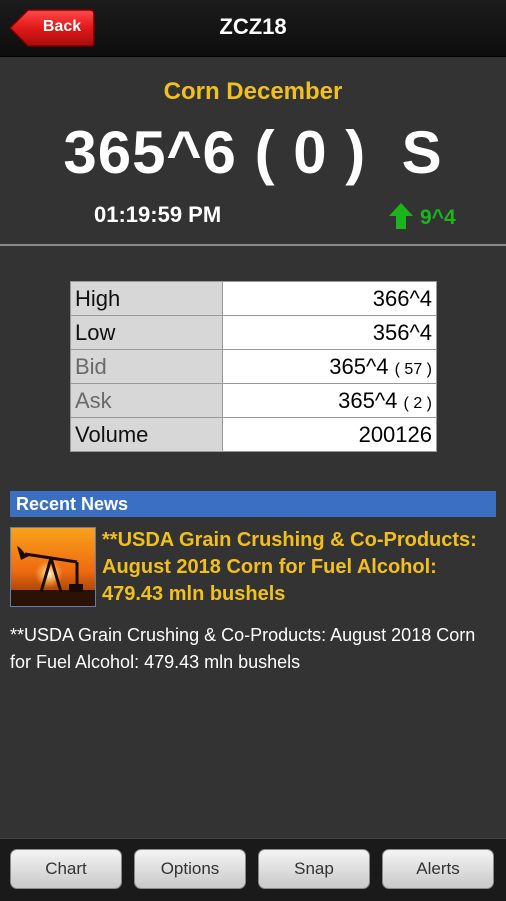 The image size is (506, 901). I want to click on page-title: ZCZ18, so click(253, 26).